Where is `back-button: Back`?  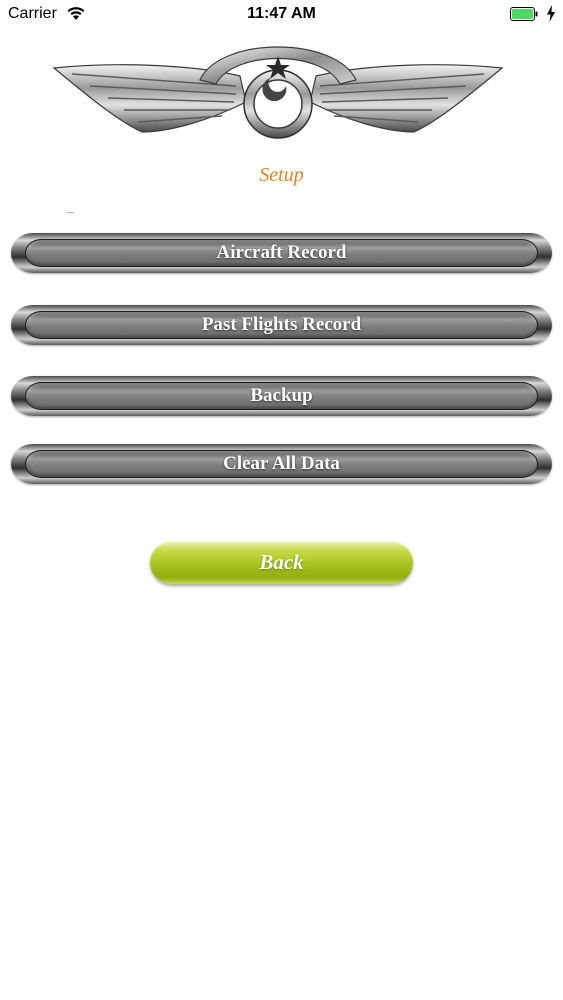 back-button: Back is located at coordinates (281, 562).